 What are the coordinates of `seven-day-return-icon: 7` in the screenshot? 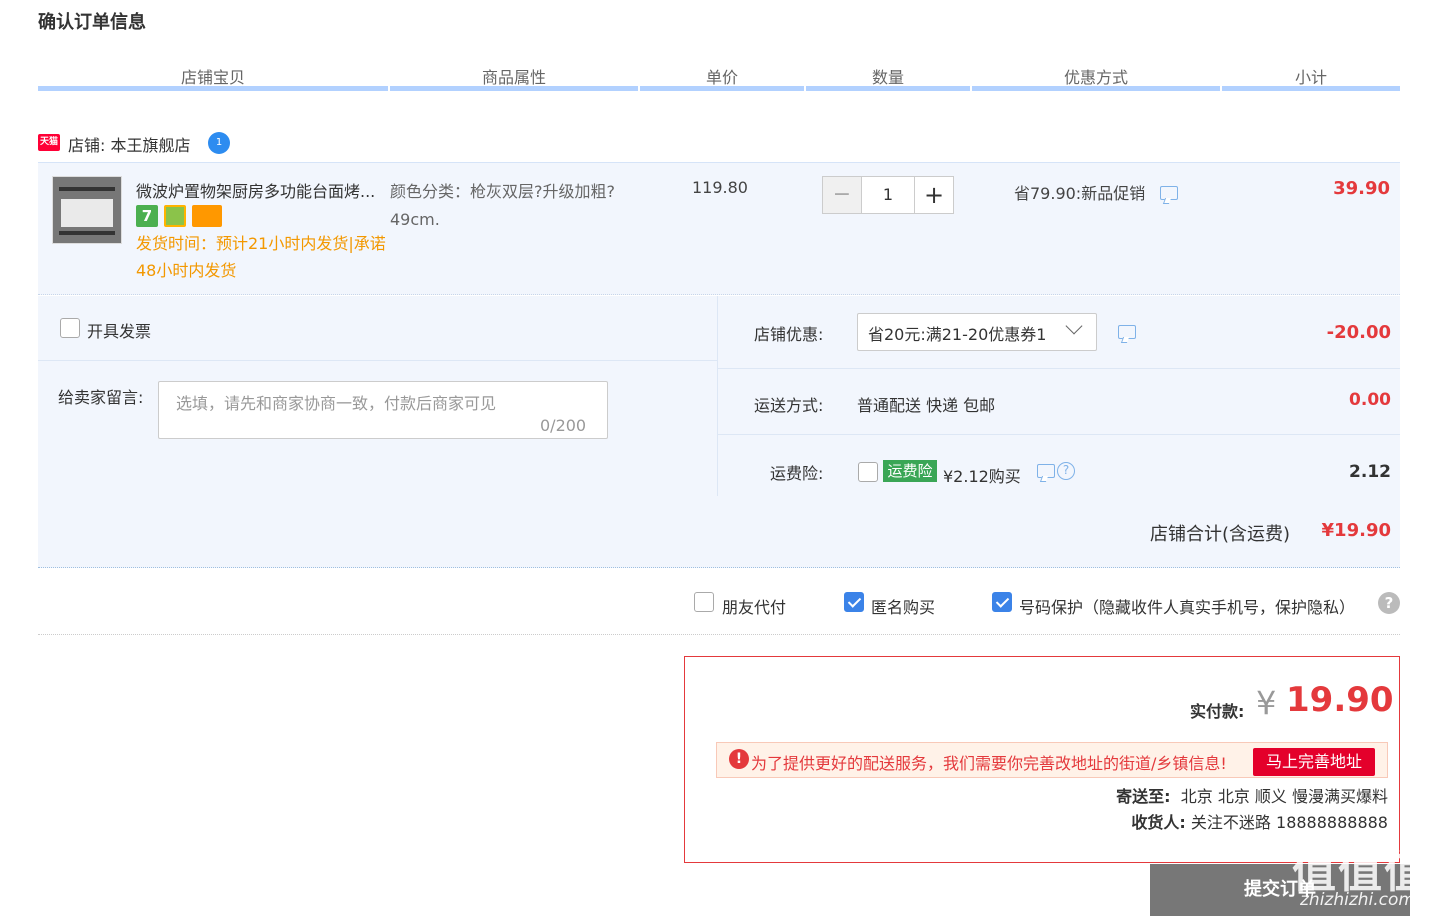 It's located at (147, 216).